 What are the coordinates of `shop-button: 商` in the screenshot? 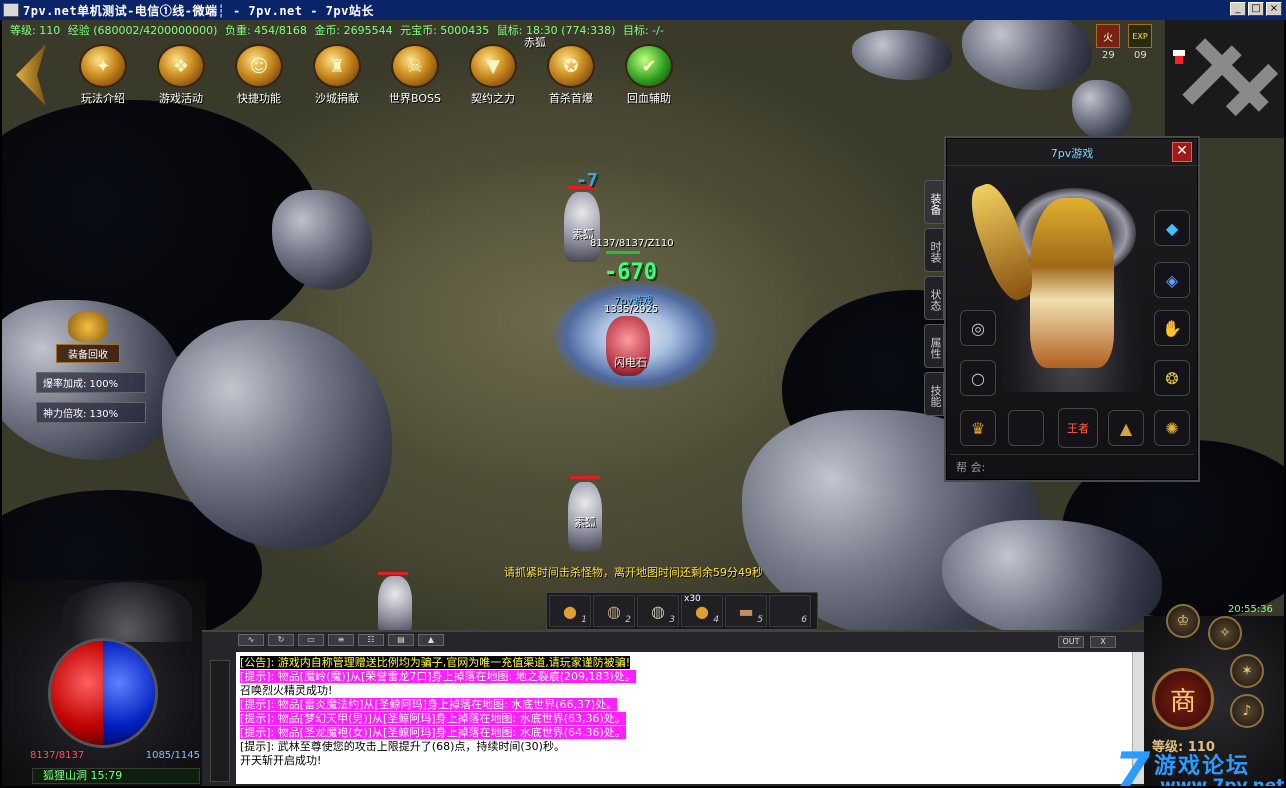 It's located at (1183, 699).